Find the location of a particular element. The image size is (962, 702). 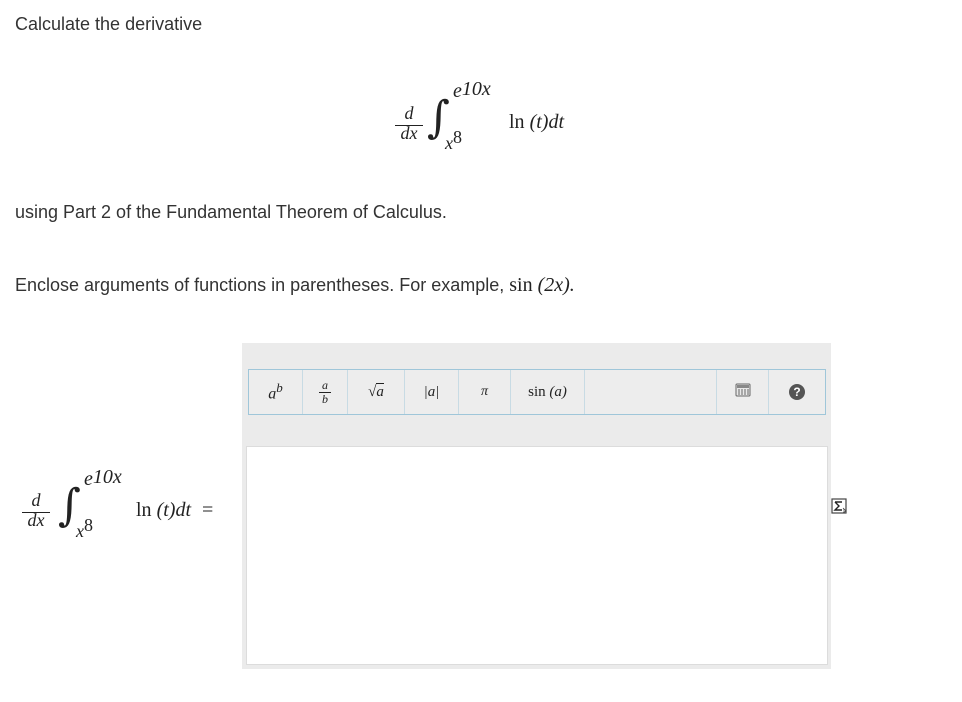

upper-limit: e10x is located at coordinates (472, 90).